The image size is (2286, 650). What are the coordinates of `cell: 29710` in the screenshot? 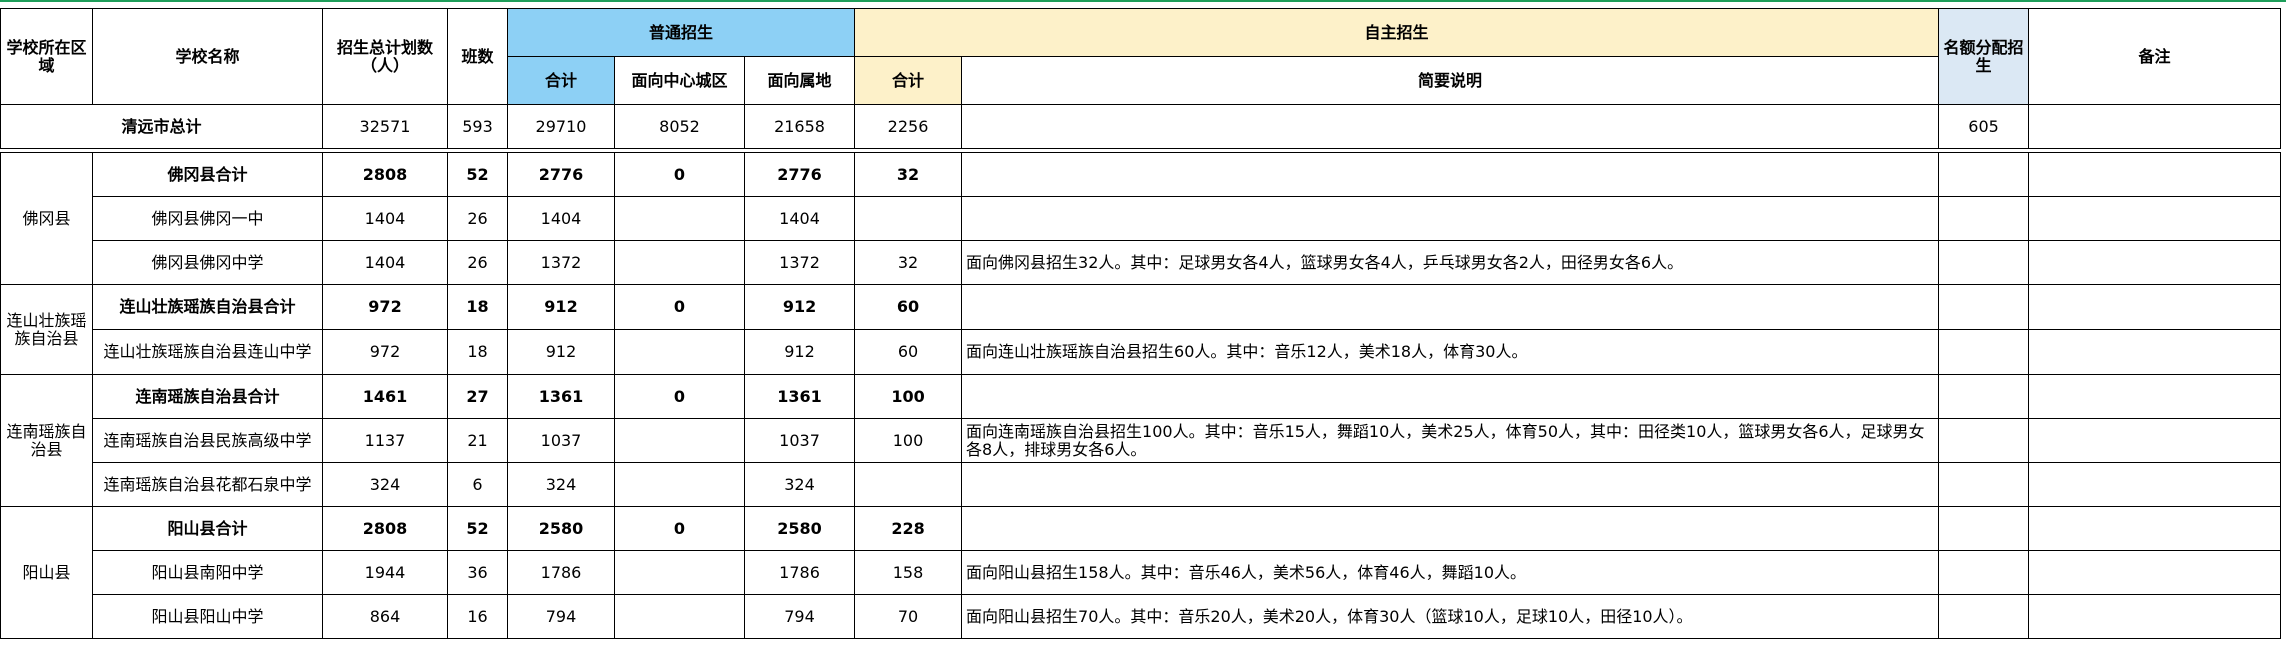 It's located at (561, 126).